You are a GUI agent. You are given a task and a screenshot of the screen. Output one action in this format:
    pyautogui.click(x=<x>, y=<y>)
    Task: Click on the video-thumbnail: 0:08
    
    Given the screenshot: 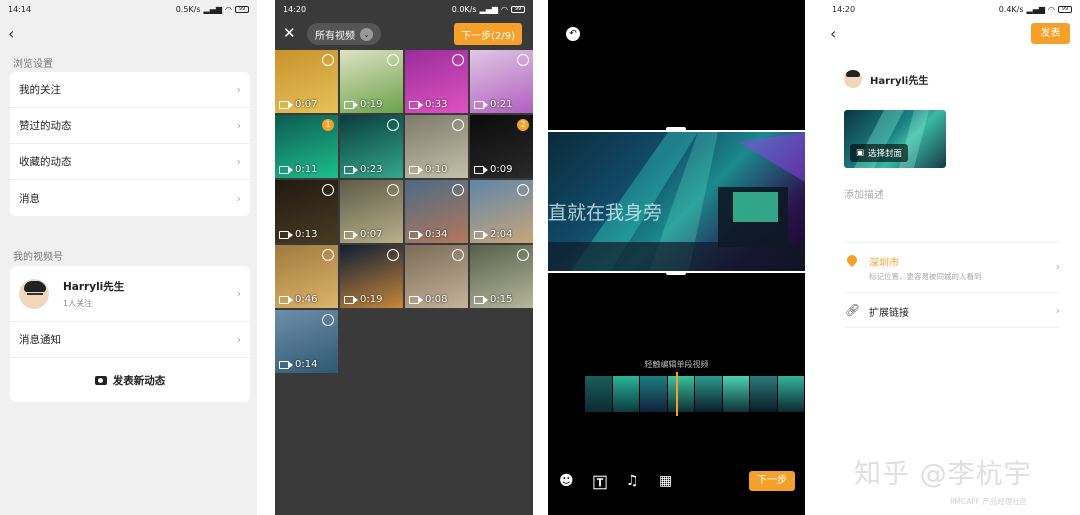 What is the action you would take?
    pyautogui.click(x=436, y=276)
    